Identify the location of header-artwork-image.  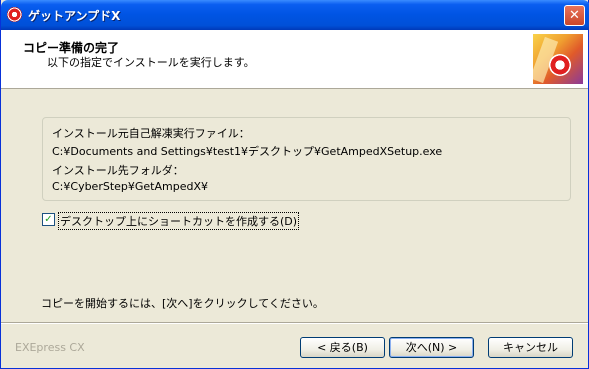
(558, 59).